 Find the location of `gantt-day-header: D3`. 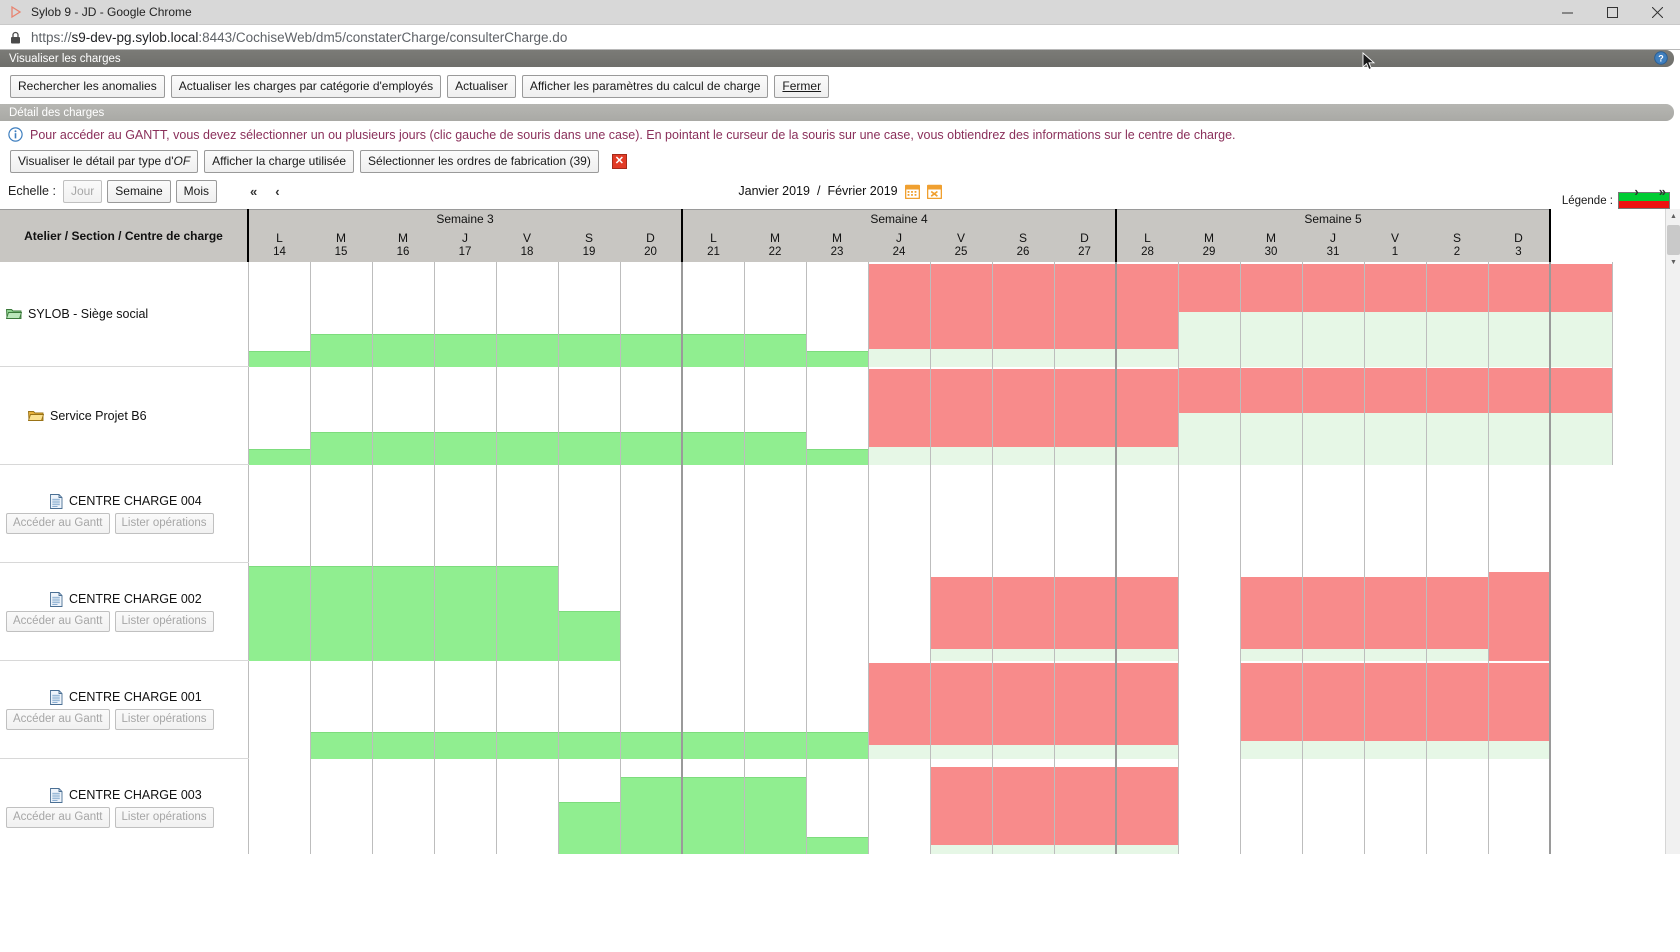

gantt-day-header: D3 is located at coordinates (1519, 245).